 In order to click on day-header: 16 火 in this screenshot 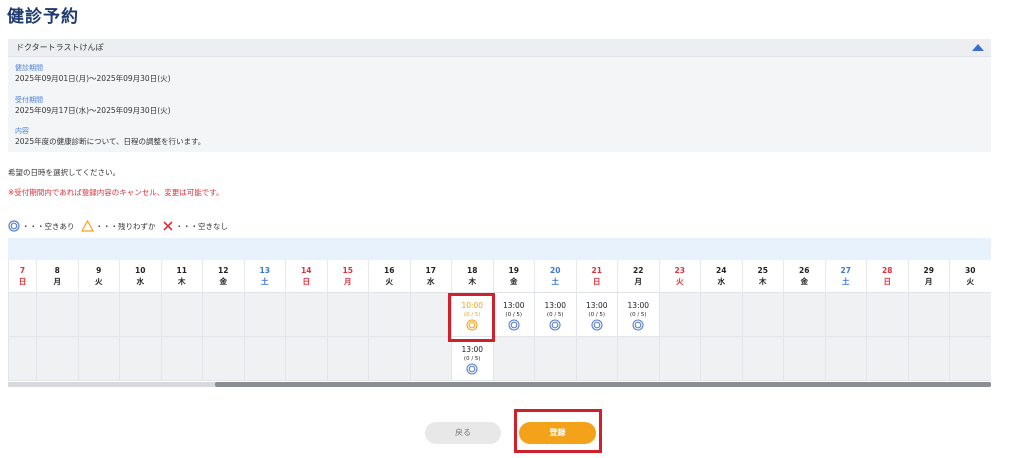, I will do `click(389, 276)`.